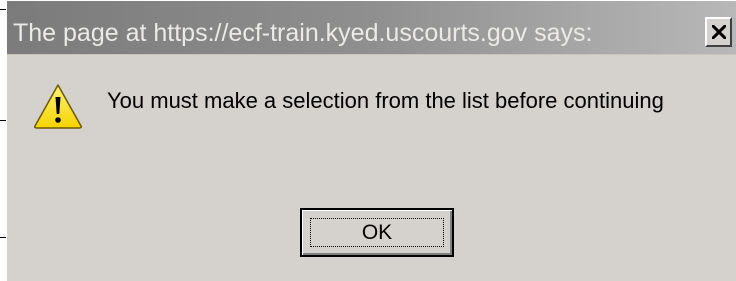 The image size is (736, 281). I want to click on ok-button-label: OK, so click(377, 232).